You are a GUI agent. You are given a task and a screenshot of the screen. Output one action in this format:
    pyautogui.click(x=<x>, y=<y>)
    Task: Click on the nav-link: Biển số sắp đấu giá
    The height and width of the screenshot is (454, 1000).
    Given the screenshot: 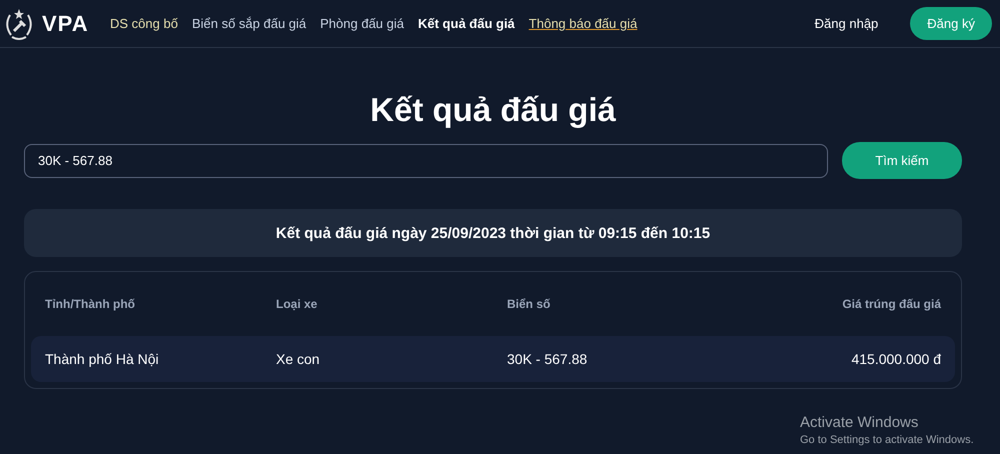 What is the action you would take?
    pyautogui.click(x=249, y=23)
    